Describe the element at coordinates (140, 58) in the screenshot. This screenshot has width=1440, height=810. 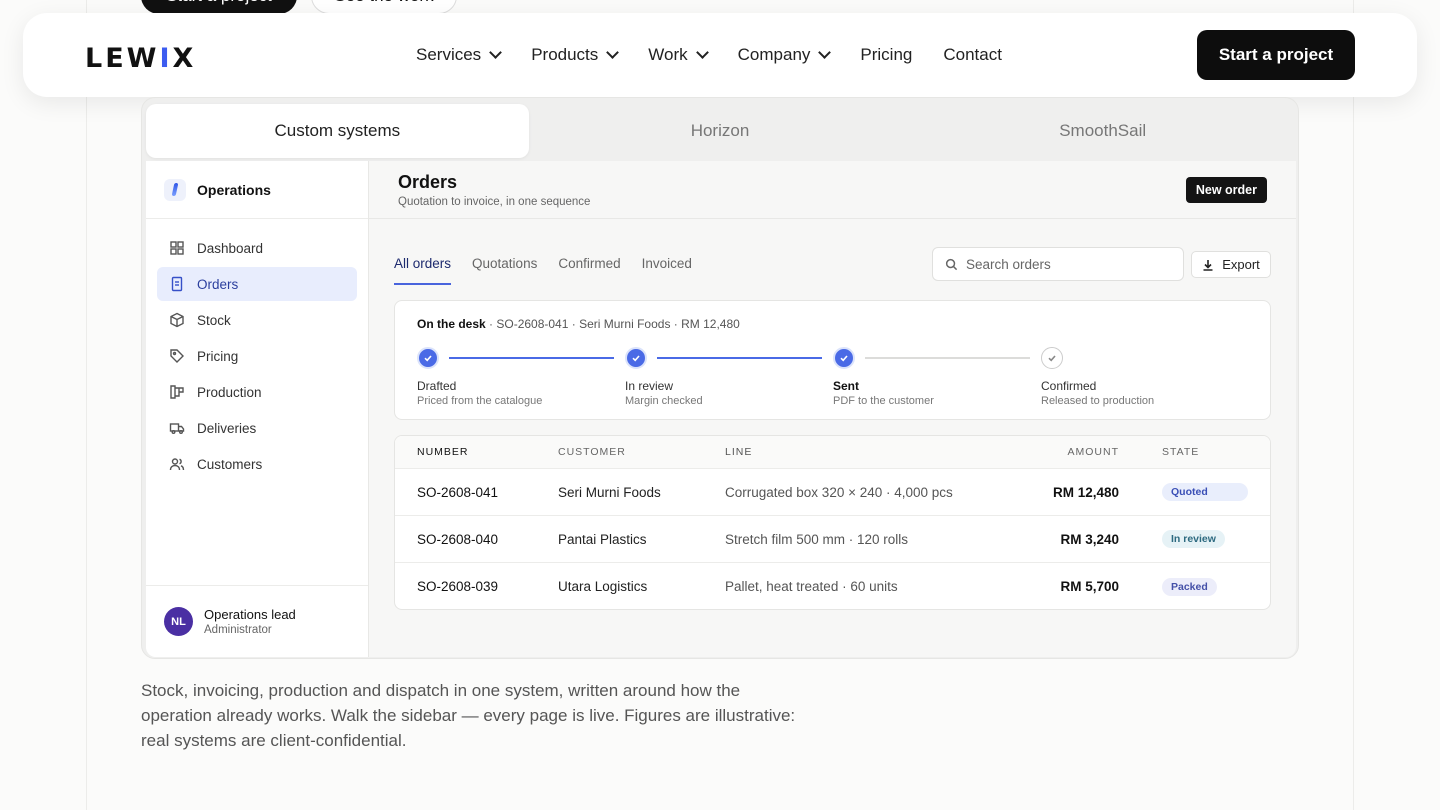
I see `logo: LEWIX` at that location.